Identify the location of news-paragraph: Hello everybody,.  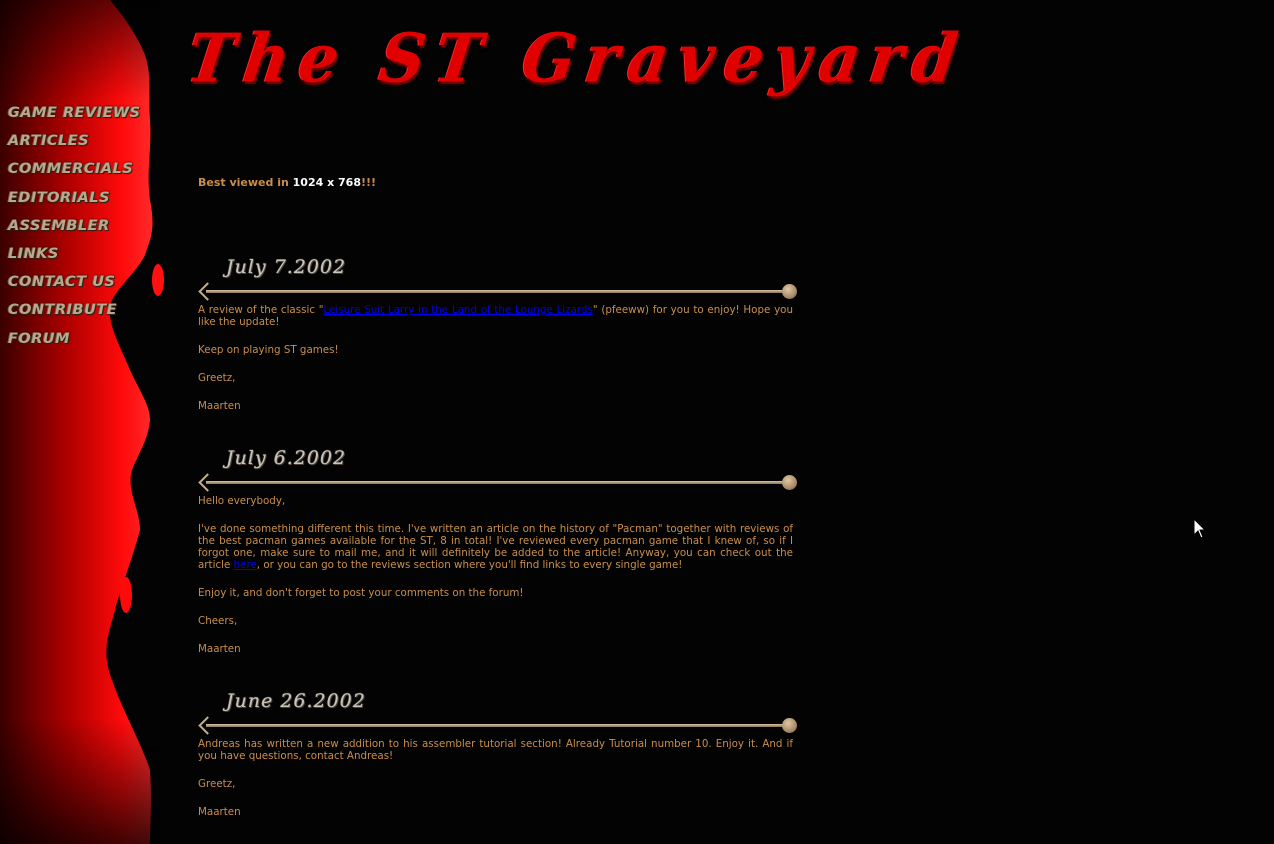
(242, 501).